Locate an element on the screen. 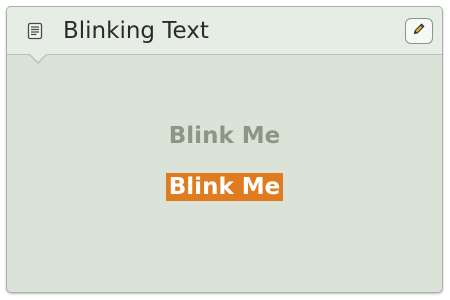 Image resolution: width=450 pixels, height=300 pixels. widget-title: Blinking Text is located at coordinates (136, 31).